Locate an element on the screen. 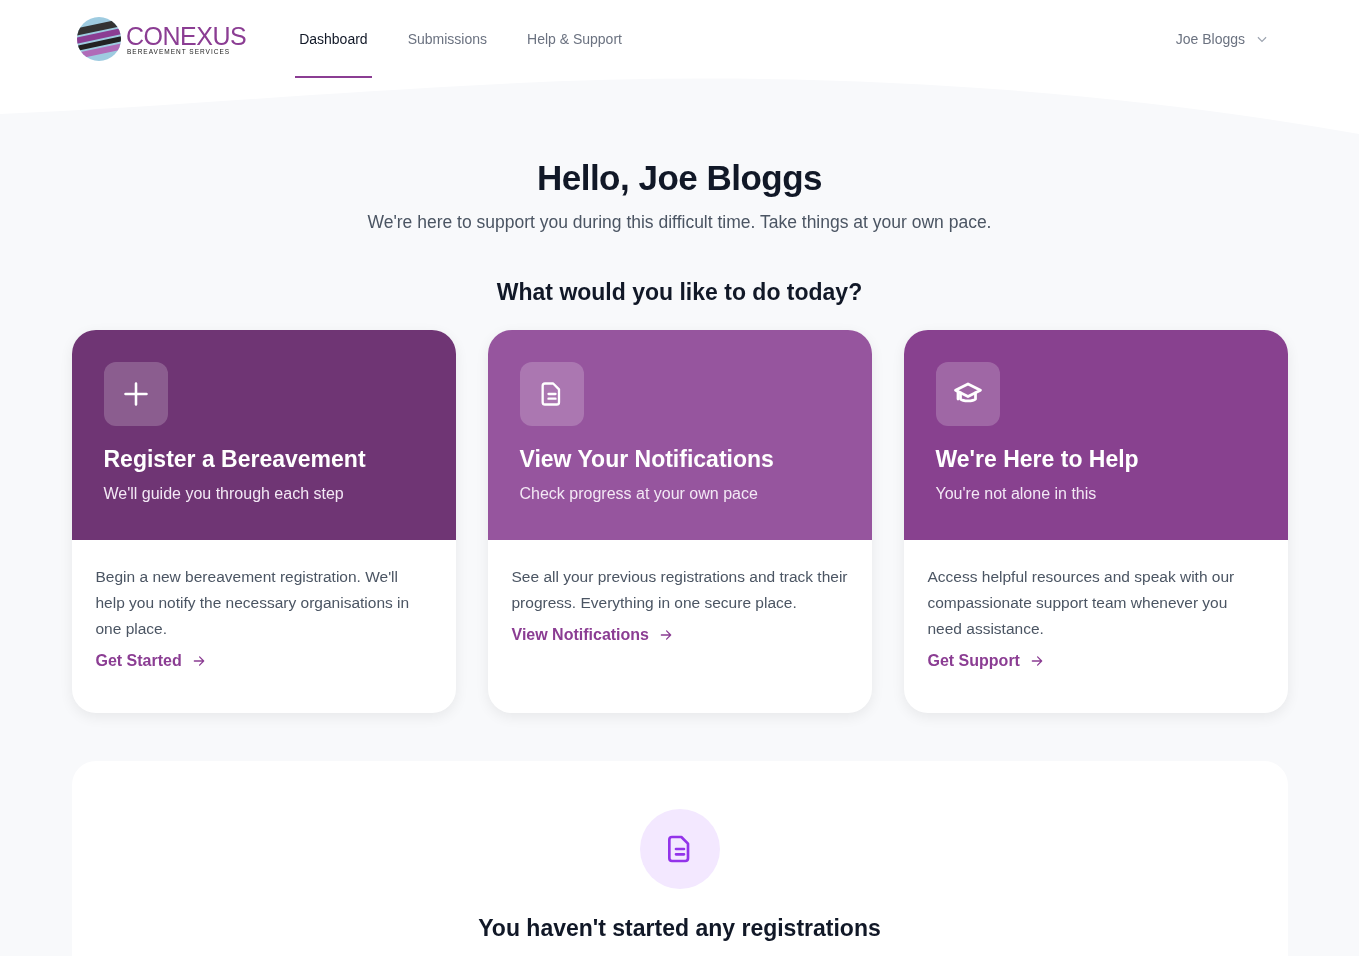 The height and width of the screenshot is (956, 1359). user-menu-button: Joe Bloggs is located at coordinates (1222, 39).